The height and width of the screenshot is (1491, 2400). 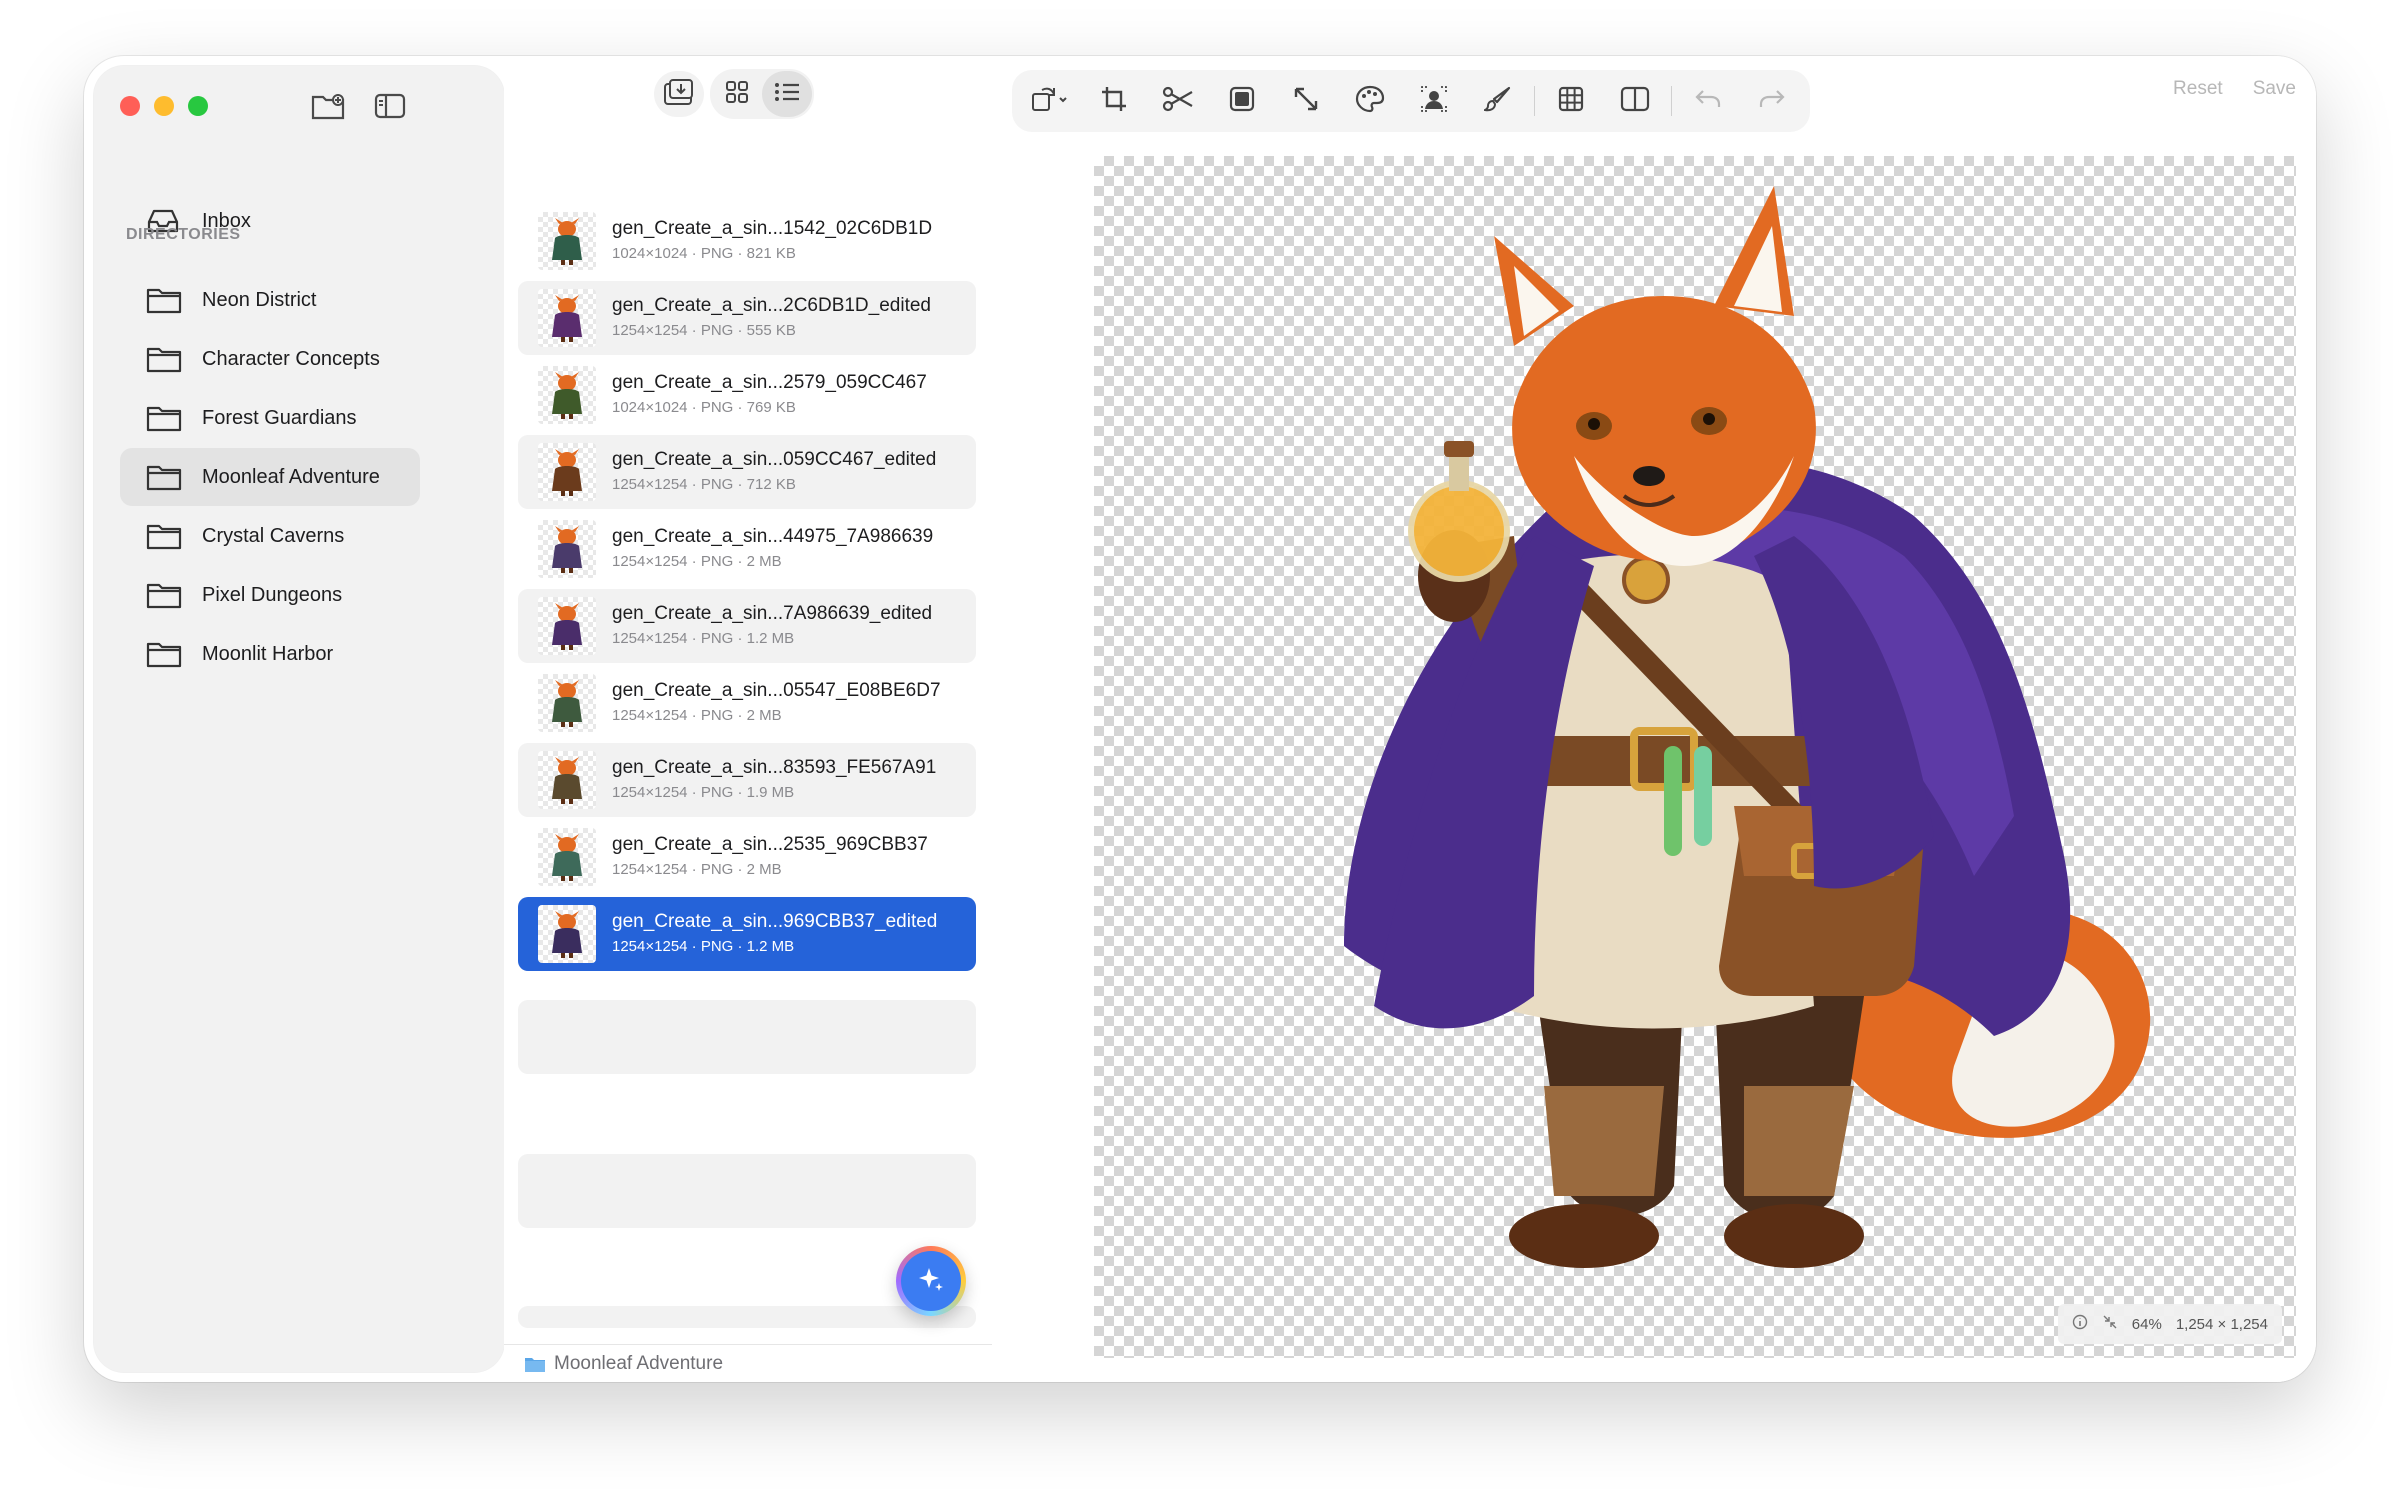 I want to click on file-meta: 1024×1024 · PNG · 821 KB, so click(x=704, y=253).